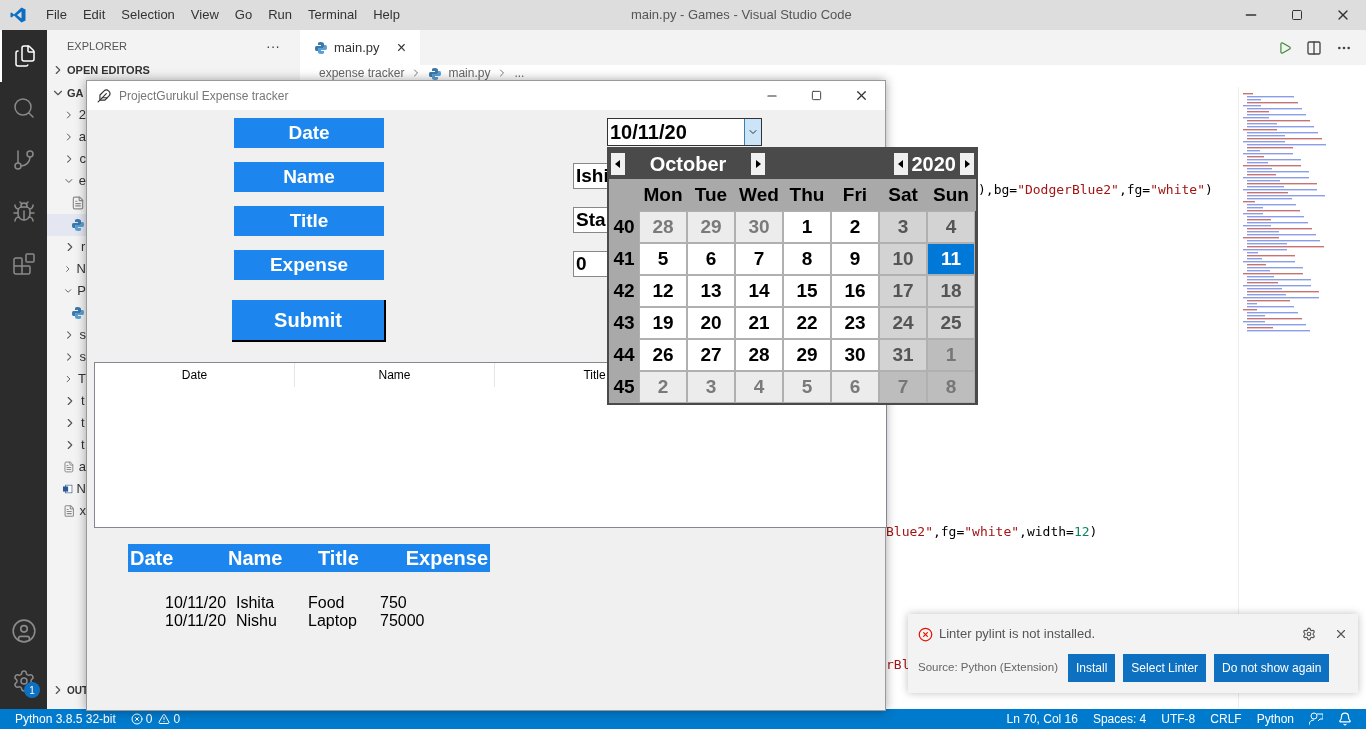 This screenshot has width=1366, height=729. What do you see at coordinates (66, 291) in the screenshot?
I see `explorer-item: P` at bounding box center [66, 291].